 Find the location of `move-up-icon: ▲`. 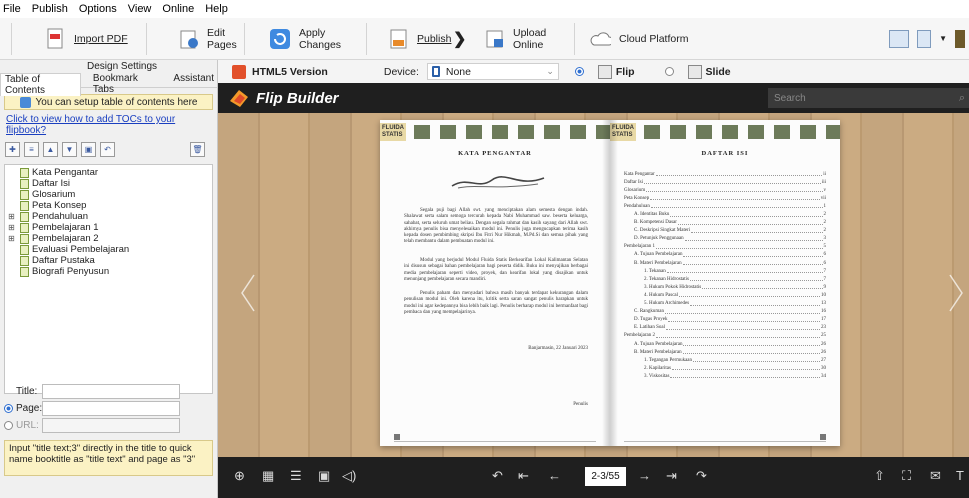

move-up-icon: ▲ is located at coordinates (50, 149).